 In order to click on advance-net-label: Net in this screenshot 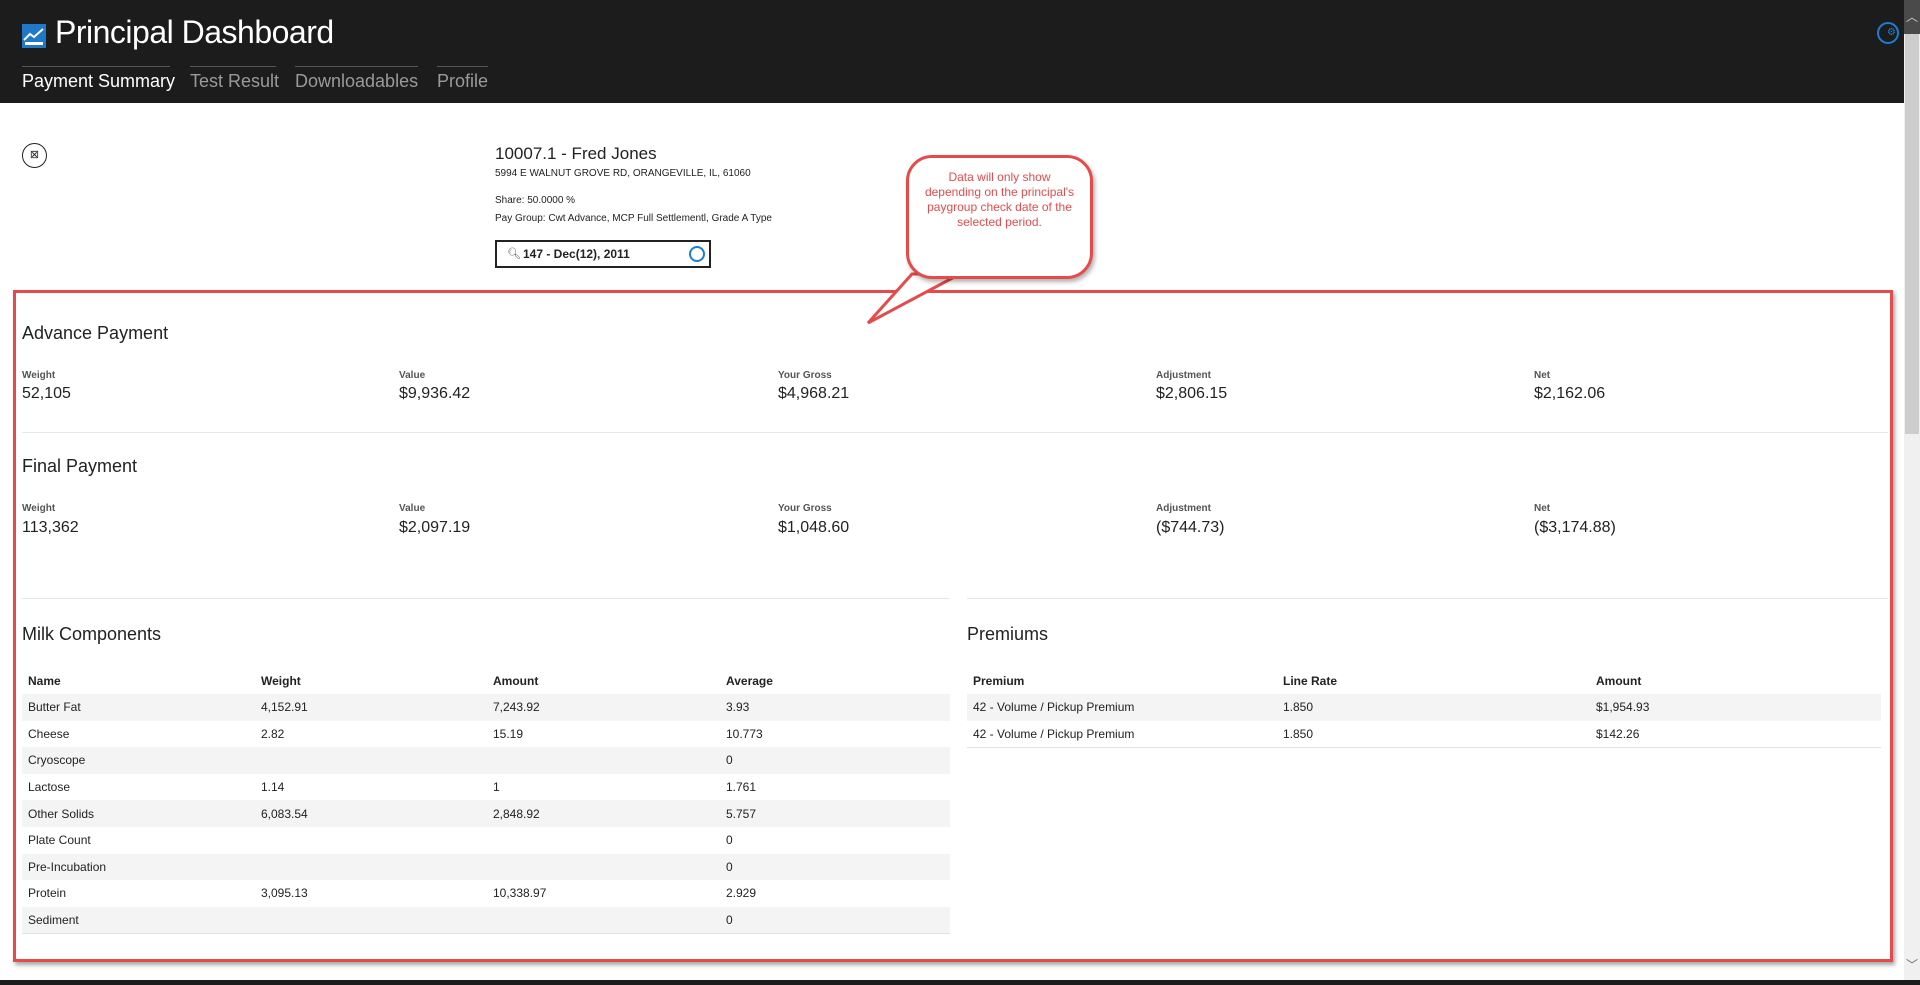, I will do `click(1542, 375)`.